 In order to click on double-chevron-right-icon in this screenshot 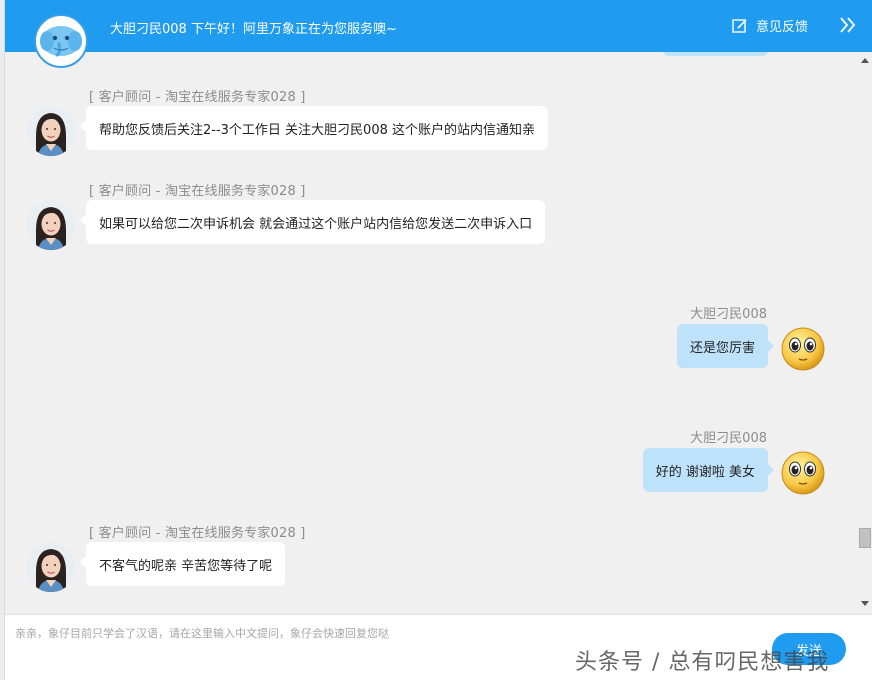, I will do `click(848, 25)`.